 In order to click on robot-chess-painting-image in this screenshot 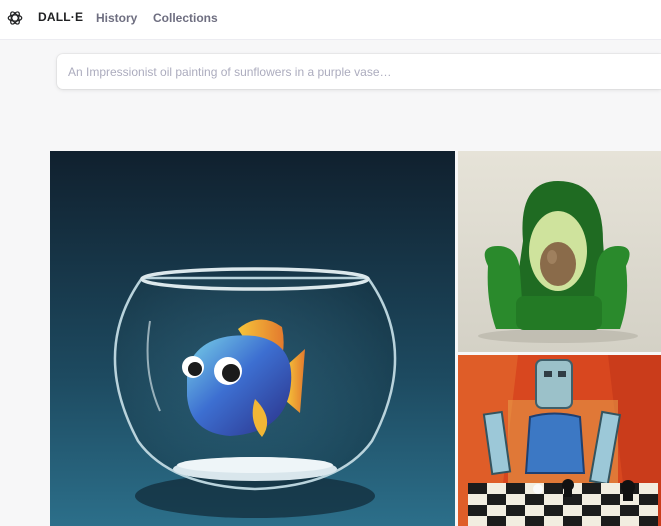, I will do `click(559, 440)`.